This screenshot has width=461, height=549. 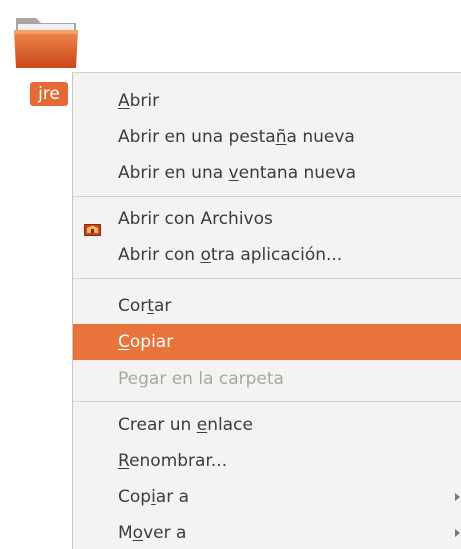 What do you see at coordinates (233, 173) in the screenshot?
I see `mnemonic: v` at bounding box center [233, 173].